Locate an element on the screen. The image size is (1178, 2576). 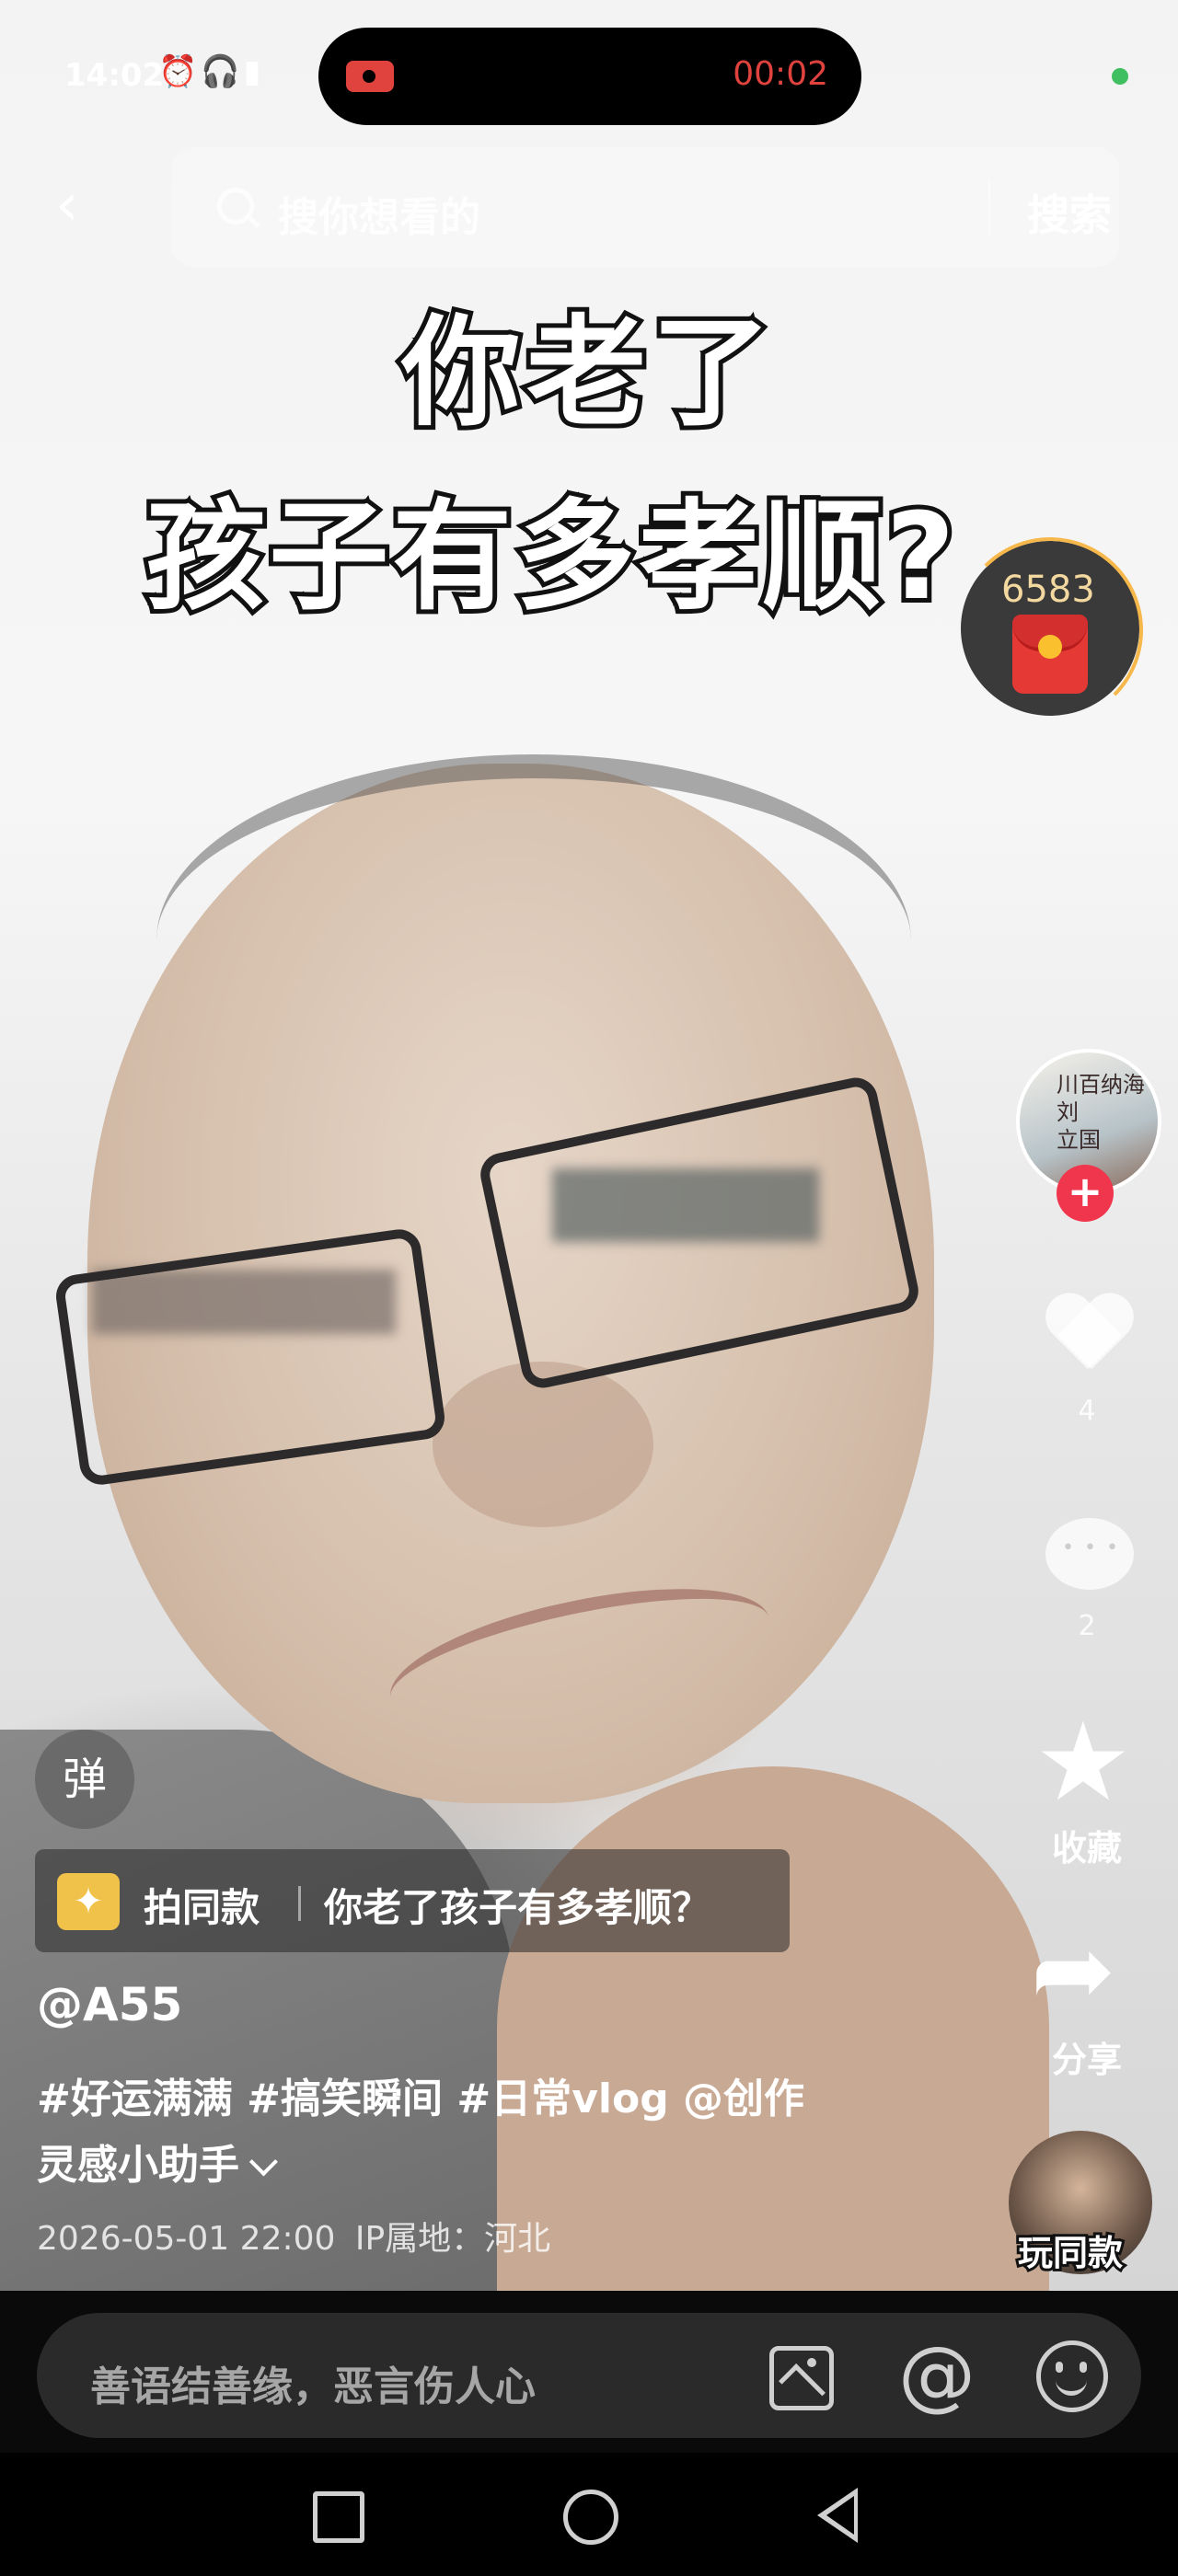
emoji-icon is located at coordinates (1072, 2376).